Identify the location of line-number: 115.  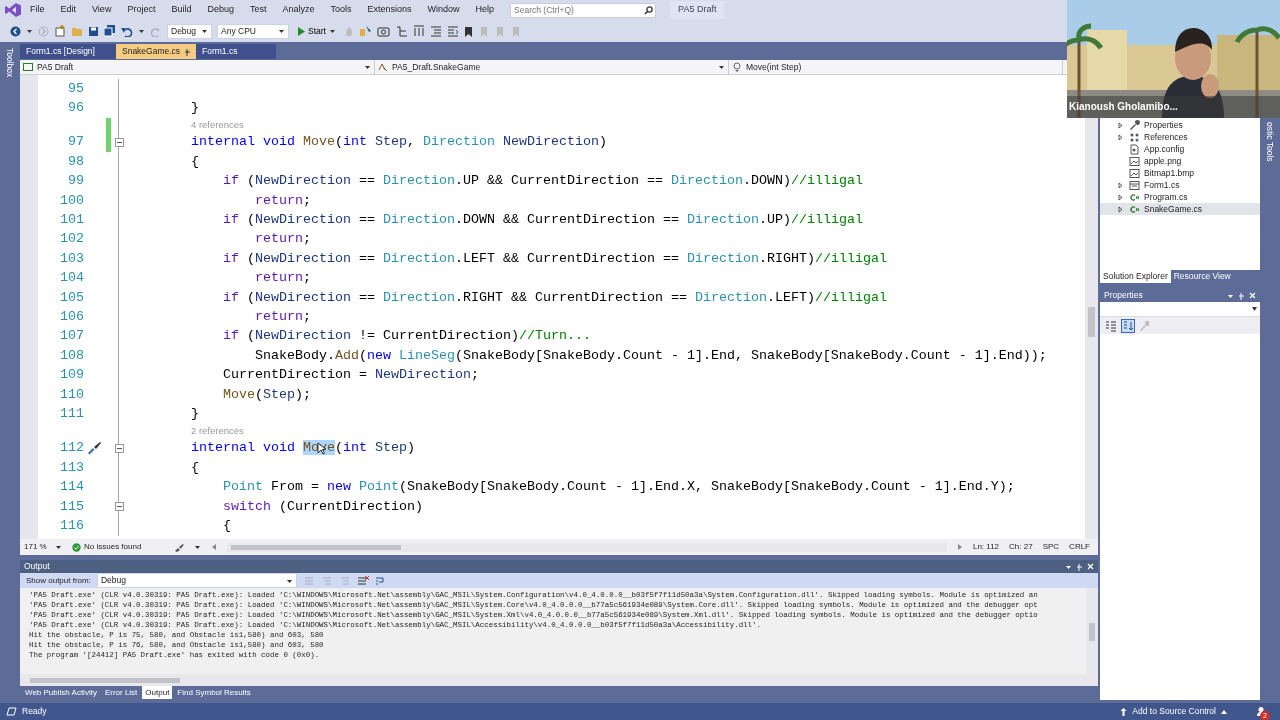
(71, 506).